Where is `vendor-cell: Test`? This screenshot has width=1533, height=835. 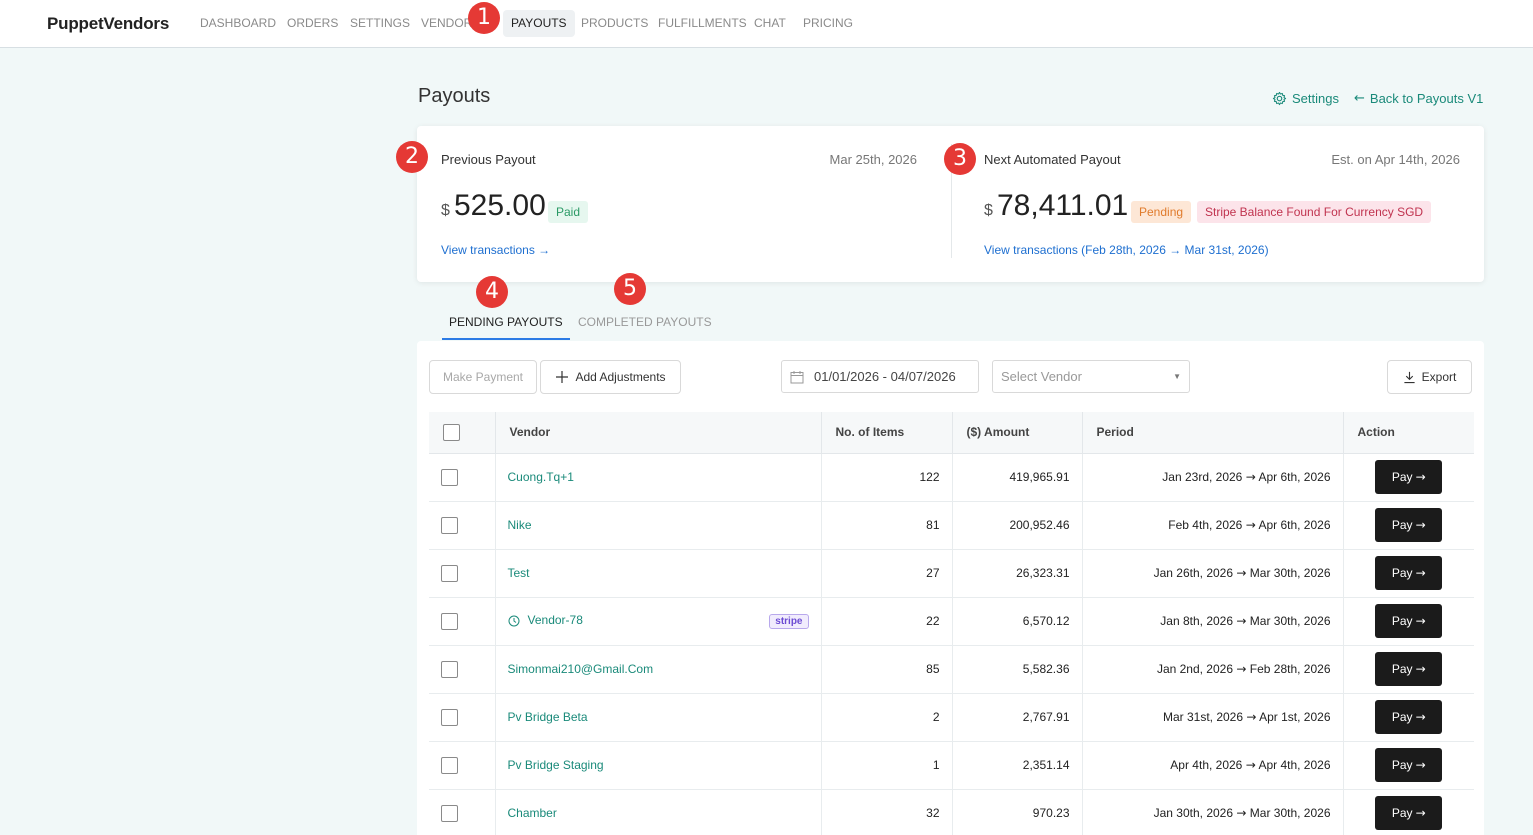
vendor-cell: Test is located at coordinates (657, 573).